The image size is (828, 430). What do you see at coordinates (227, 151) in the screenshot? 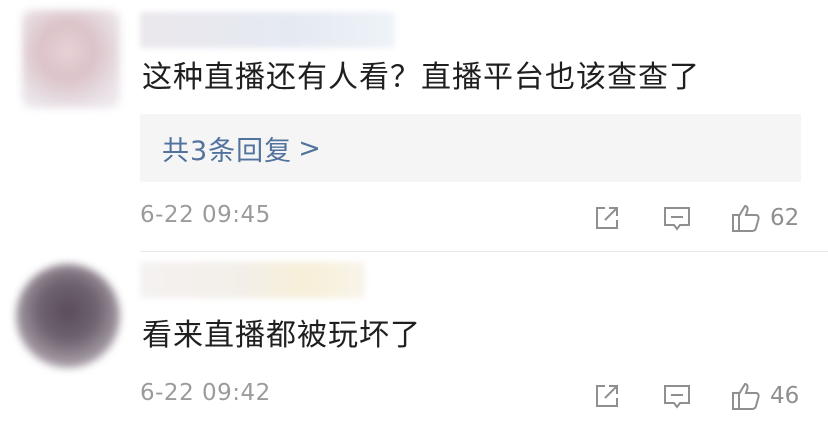
I see `replies-label: 共3条回复` at bounding box center [227, 151].